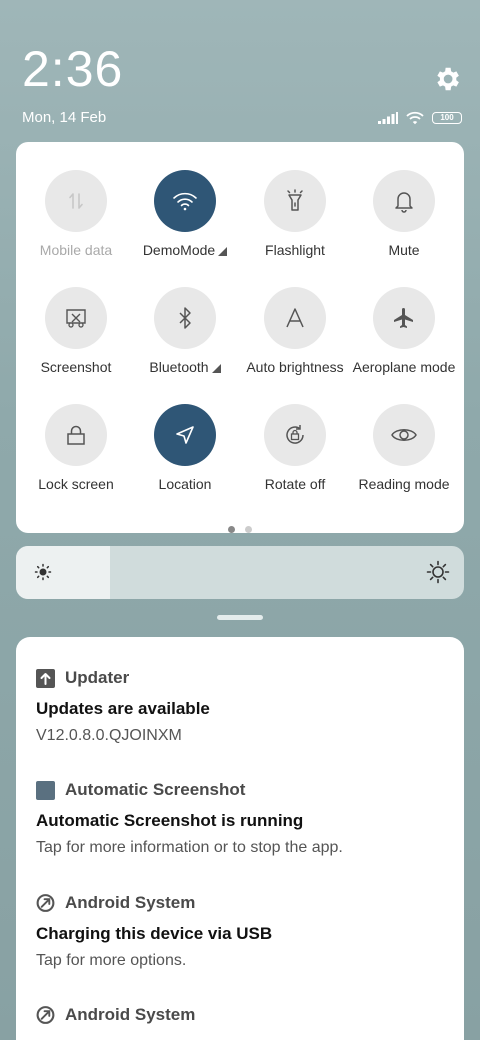 This screenshot has width=480, height=1040. I want to click on auto-brightness-icon, so click(295, 318).